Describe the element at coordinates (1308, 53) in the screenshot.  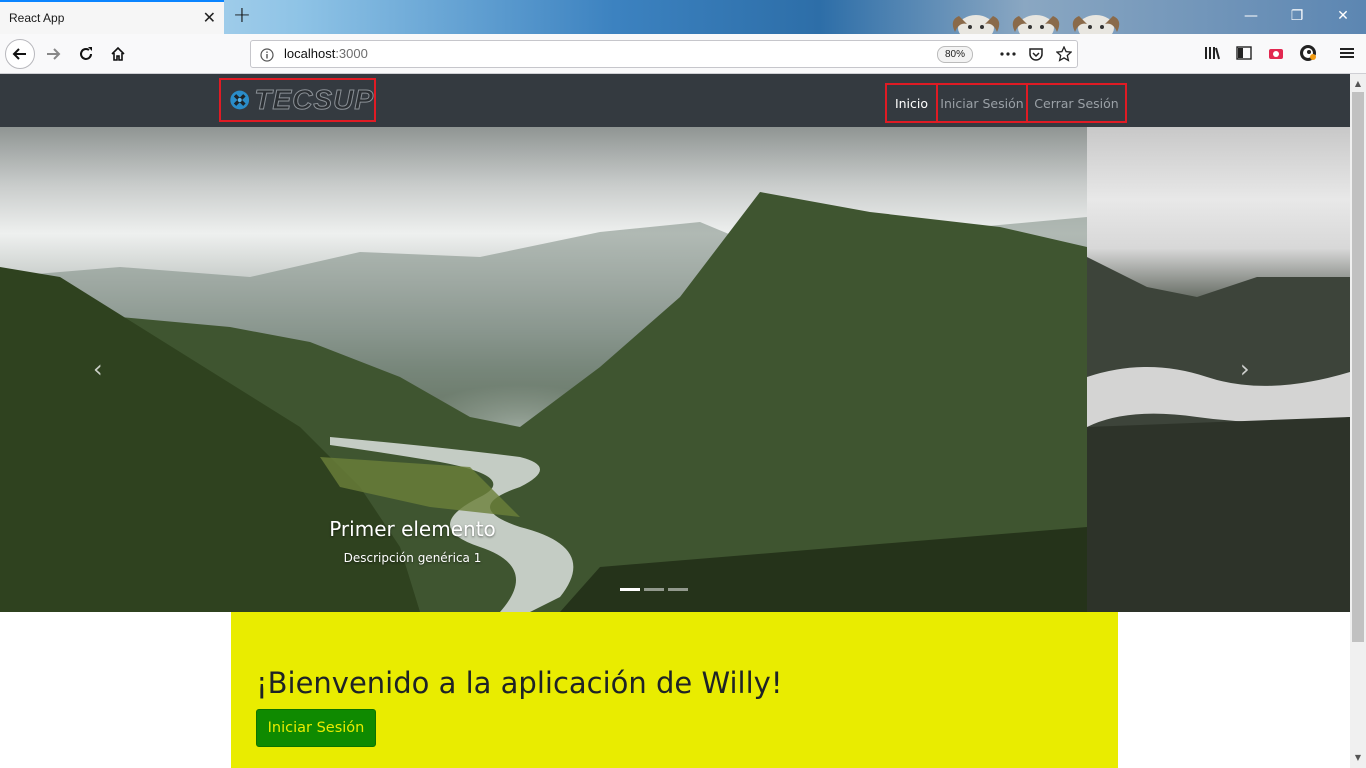
I see `extension-icon` at that location.